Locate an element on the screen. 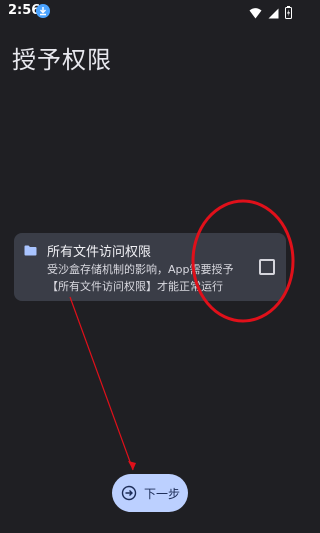 This screenshot has height=533, width=320. annotation-arrow-head is located at coordinates (132, 465).